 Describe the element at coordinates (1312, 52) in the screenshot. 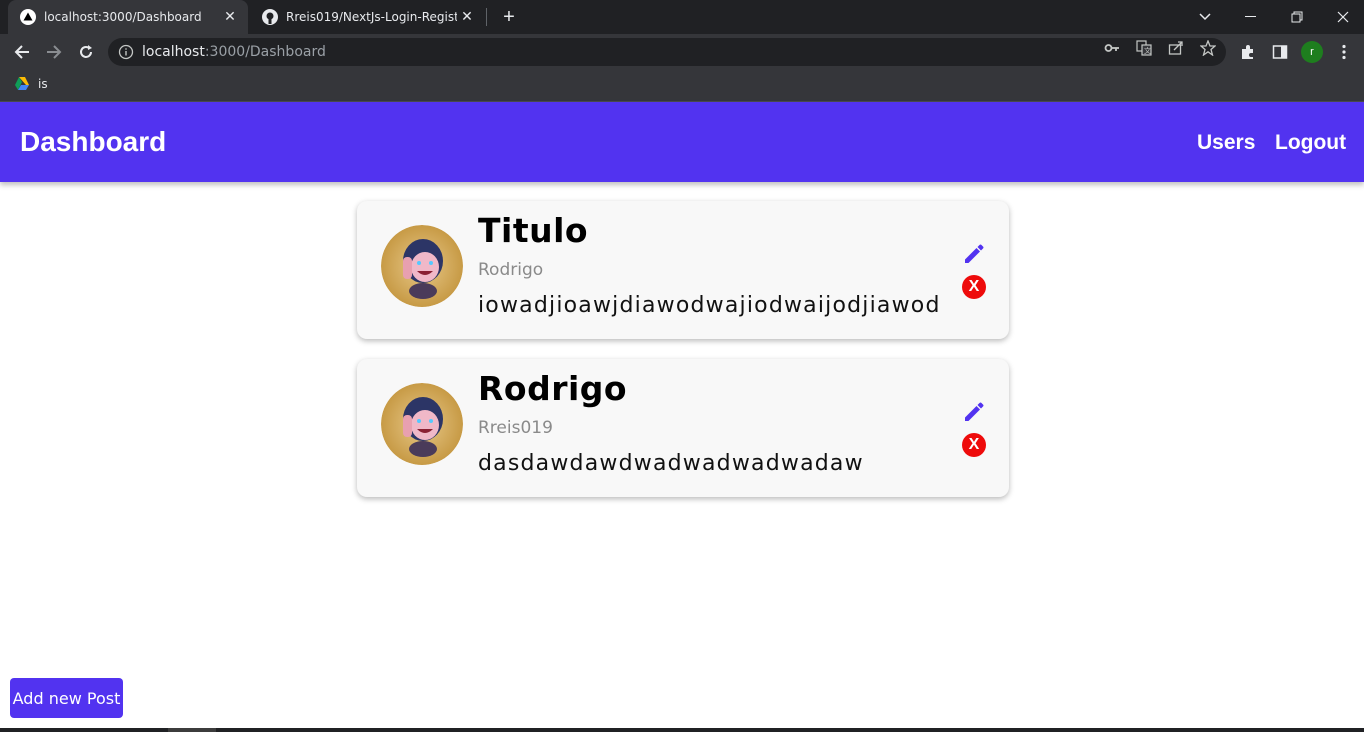

I see `profile-avatar: r` at that location.